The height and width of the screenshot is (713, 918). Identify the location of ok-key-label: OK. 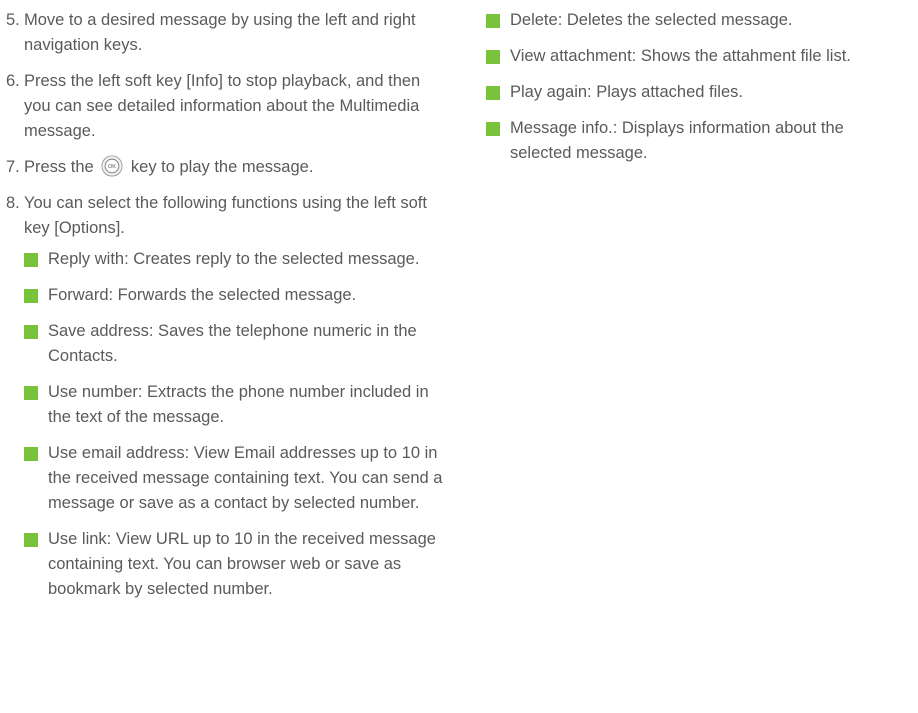
(112, 167).